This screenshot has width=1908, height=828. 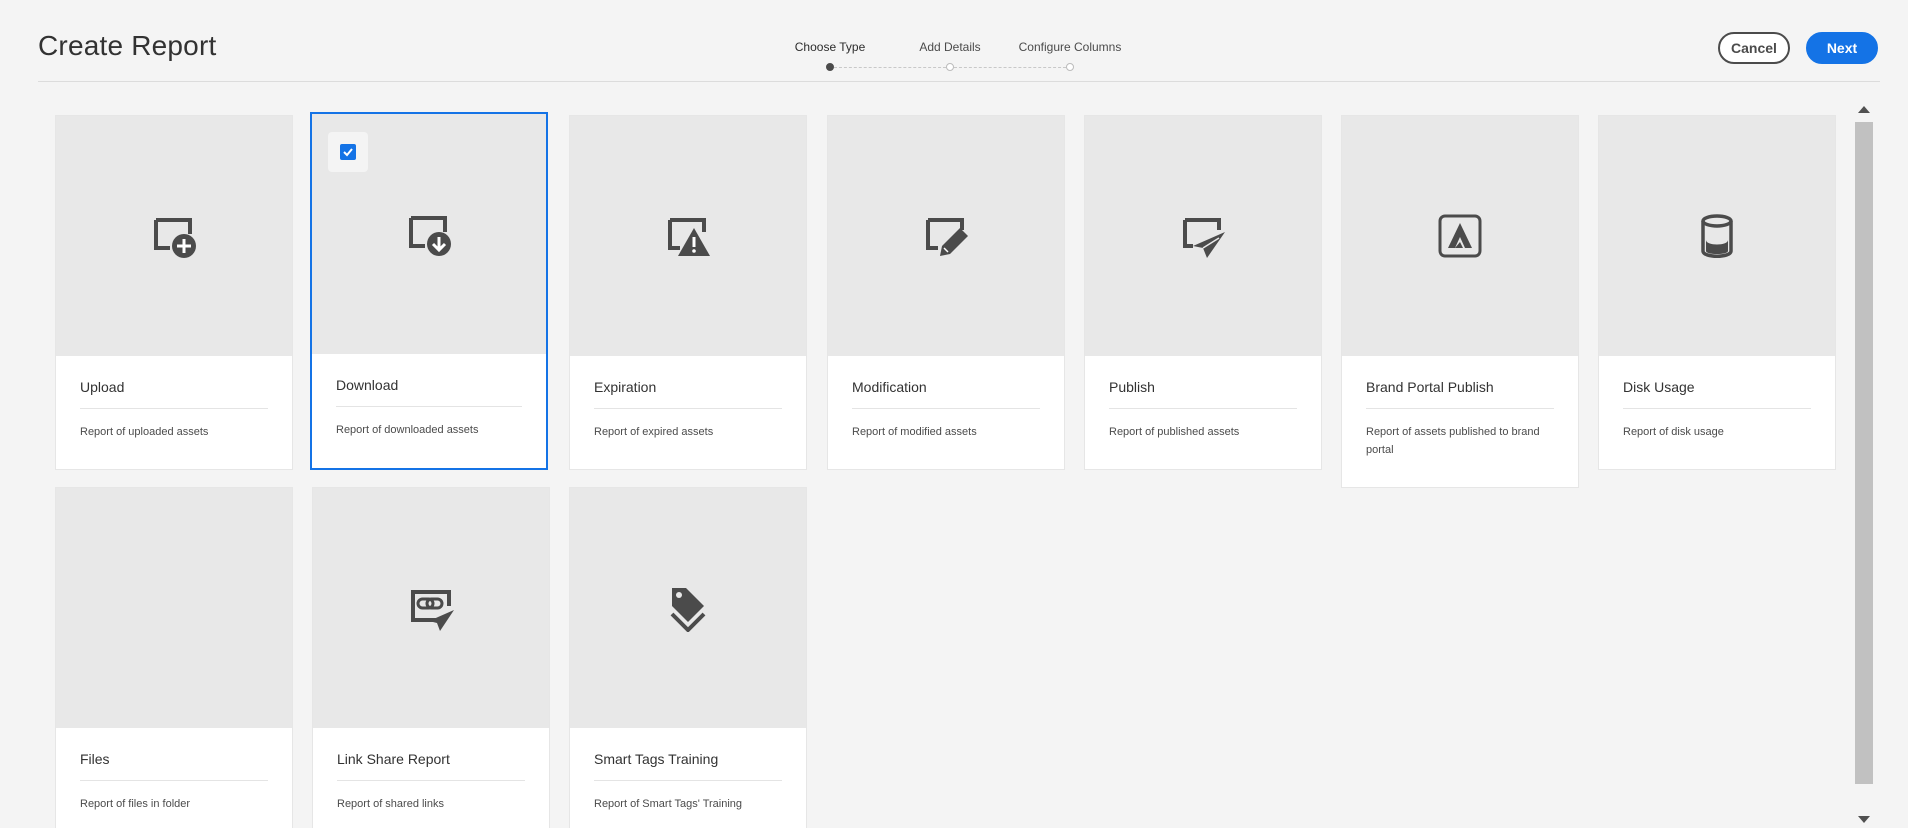 I want to click on report-card-link-share: Link Share Report Report of shared links, so click(x=431, y=657).